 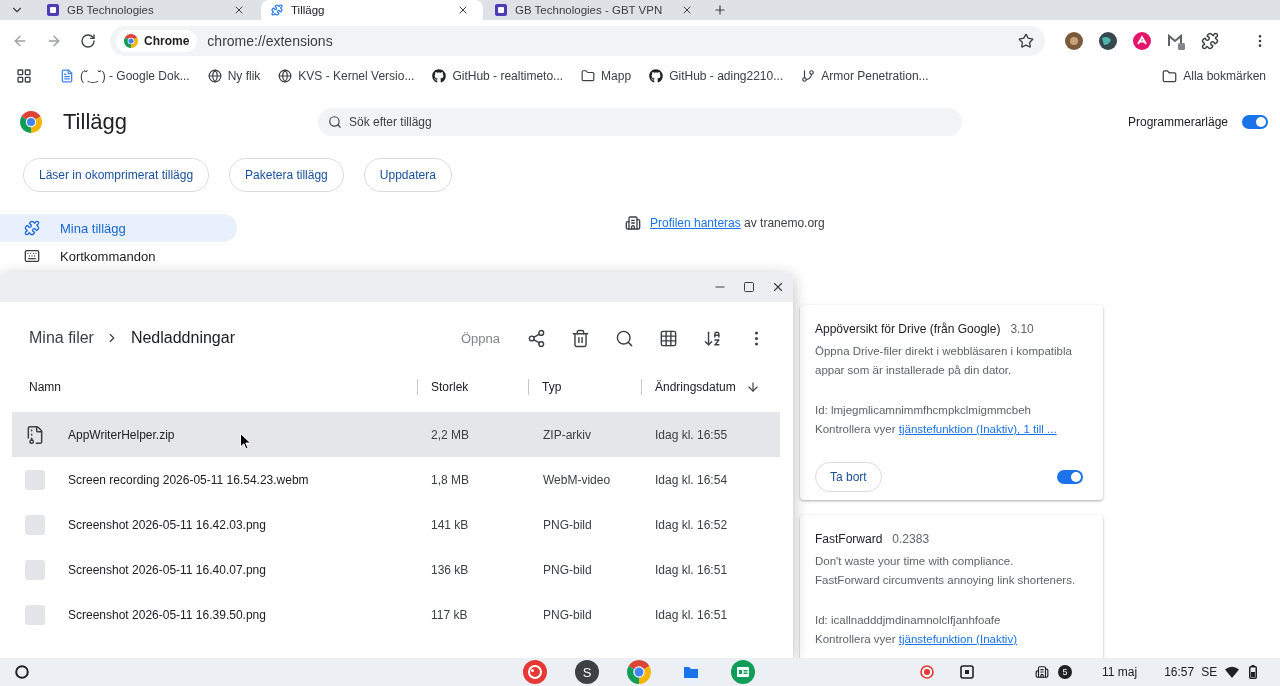 What do you see at coordinates (286, 175) in the screenshot?
I see `action-button: Paketera tillägg` at bounding box center [286, 175].